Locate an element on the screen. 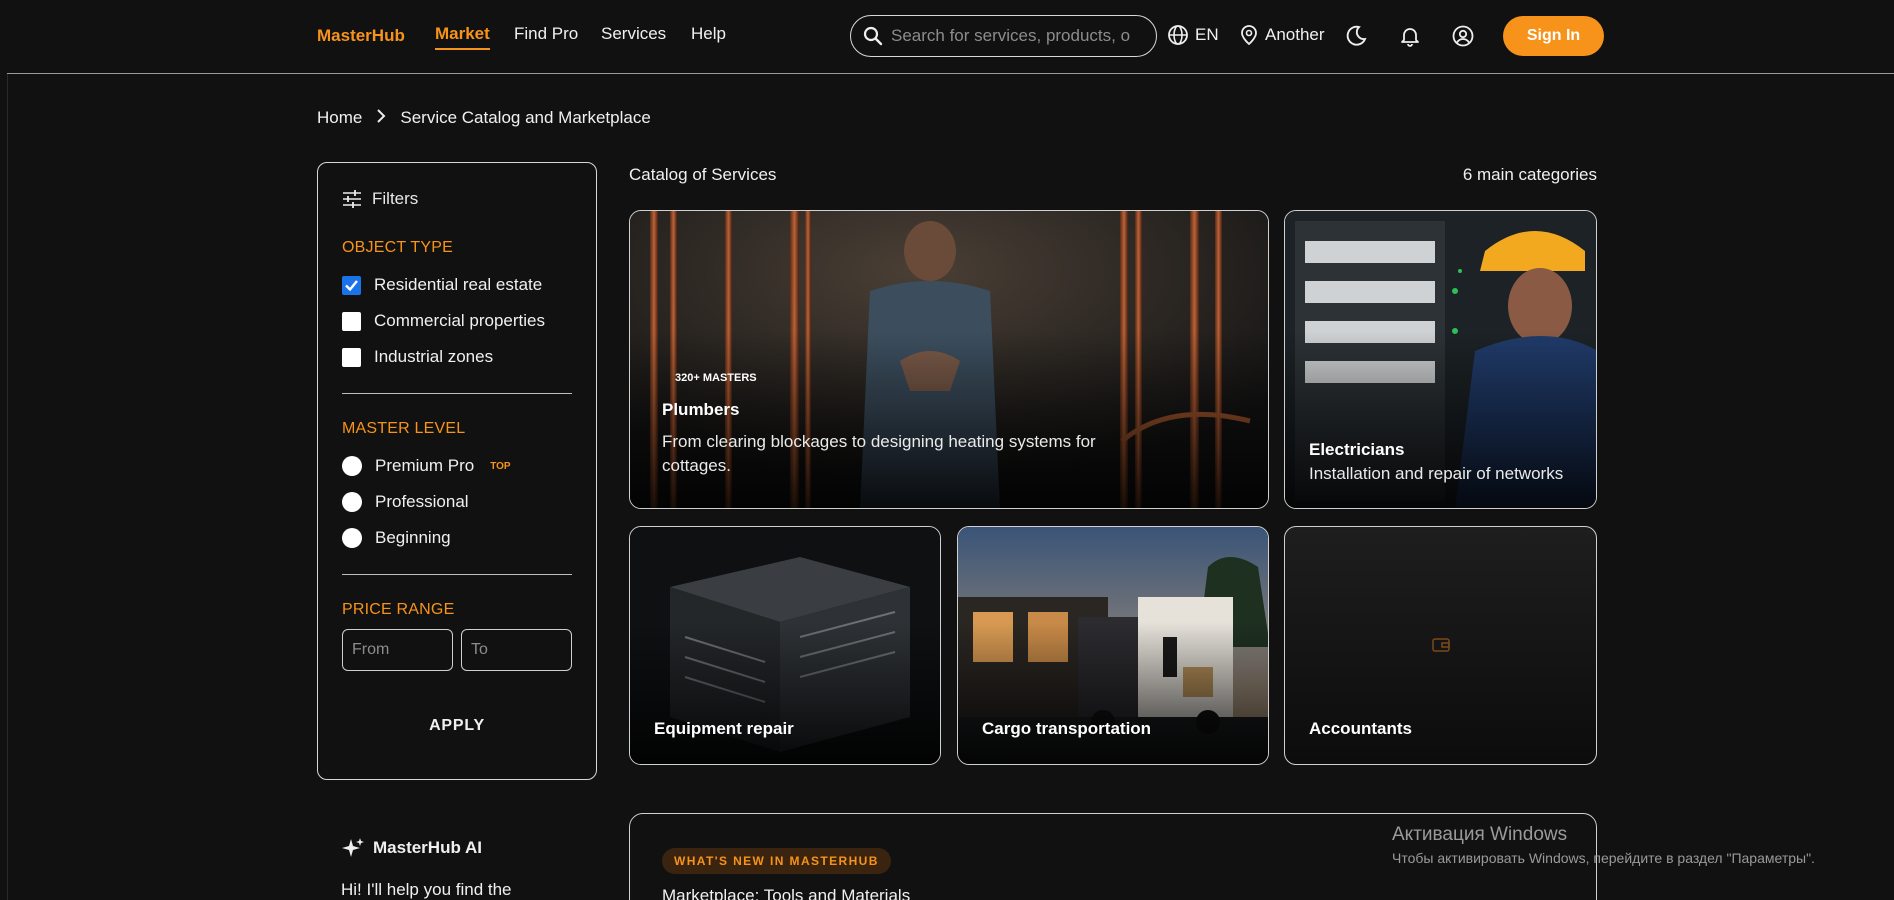  master-level-option: Premium Pro TOP is located at coordinates (457, 466).